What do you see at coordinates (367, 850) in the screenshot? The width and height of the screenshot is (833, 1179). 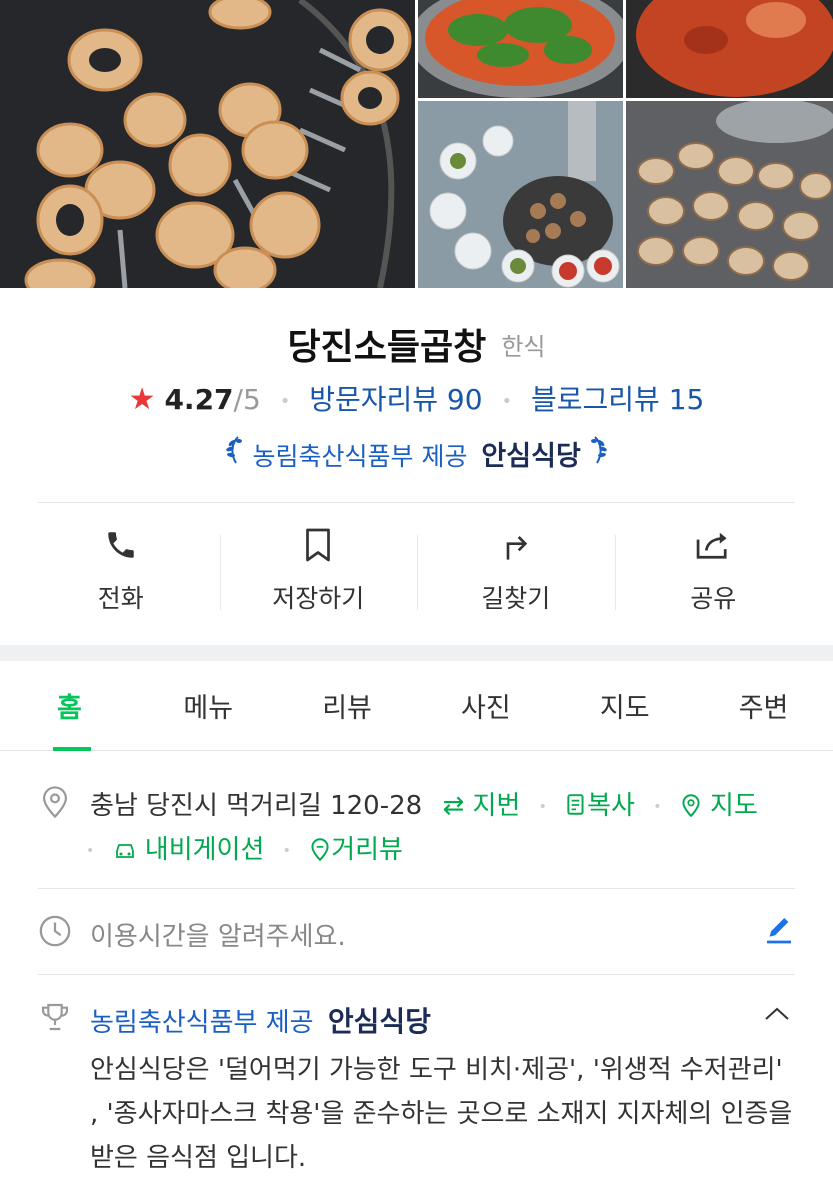 I see `street-view-label: 거리뷰` at bounding box center [367, 850].